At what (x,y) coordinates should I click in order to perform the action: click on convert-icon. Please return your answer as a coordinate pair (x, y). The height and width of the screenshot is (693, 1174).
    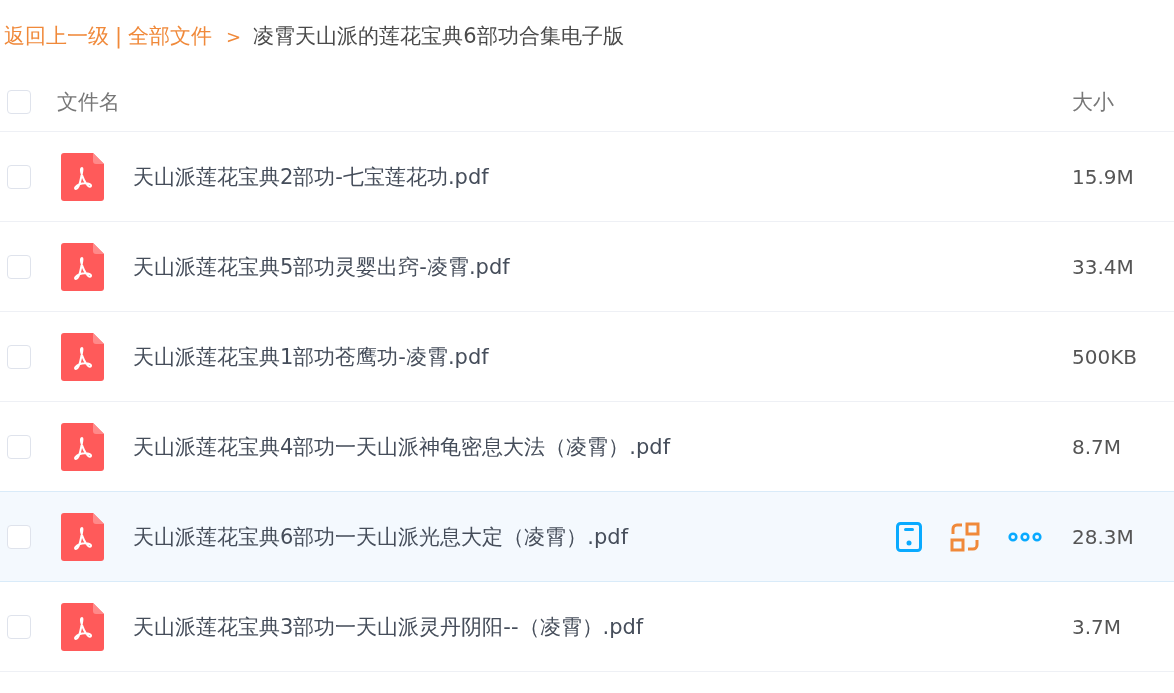
    Looking at the image, I should click on (965, 536).